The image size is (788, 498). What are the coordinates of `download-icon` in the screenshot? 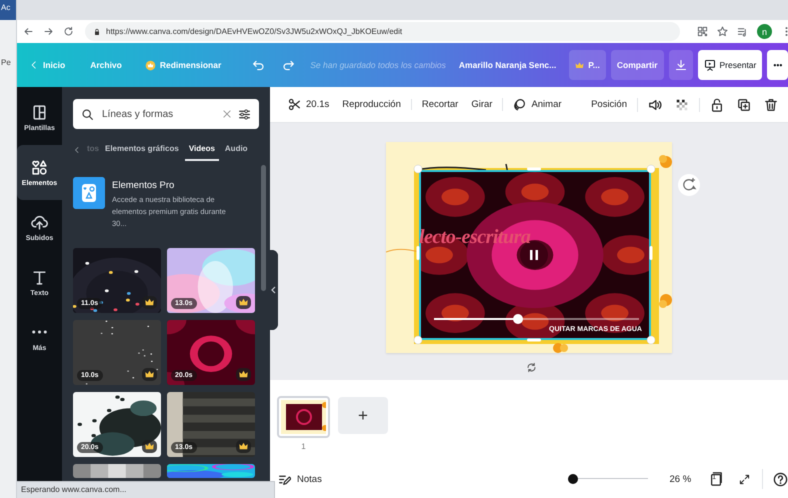 It's located at (680, 65).